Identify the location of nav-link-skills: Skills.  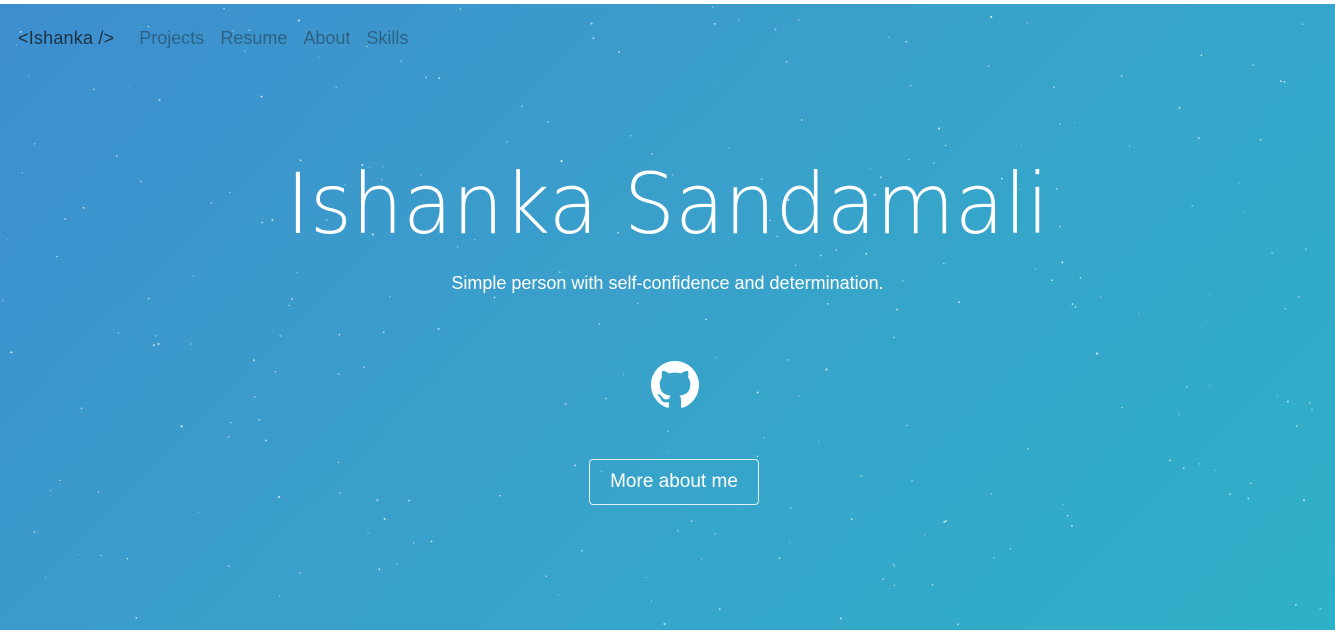
(387, 38).